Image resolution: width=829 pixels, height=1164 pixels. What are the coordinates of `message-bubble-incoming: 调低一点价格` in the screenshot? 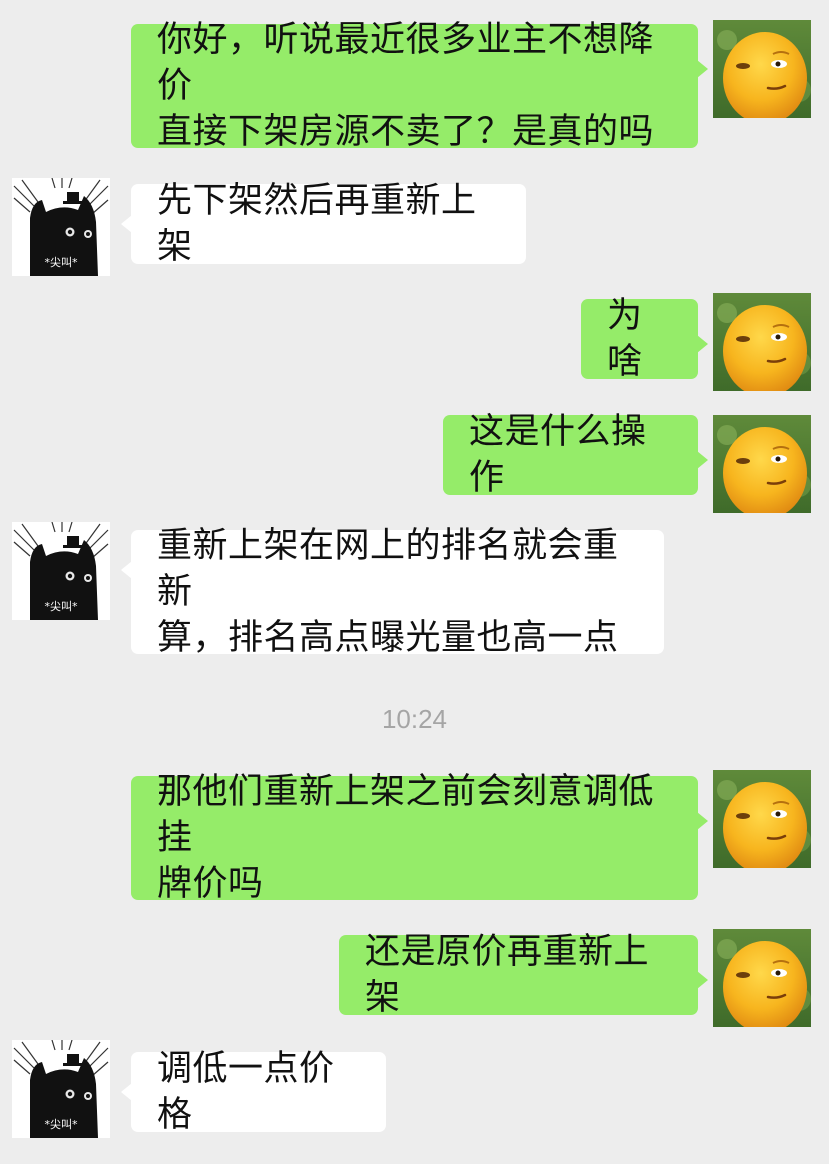 It's located at (253, 1092).